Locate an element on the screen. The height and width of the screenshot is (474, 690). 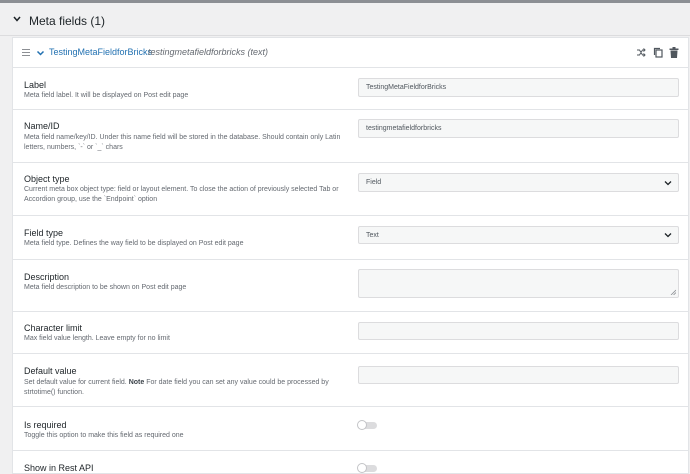
label-input: TestingMetaFieldforBricks is located at coordinates (518, 87).